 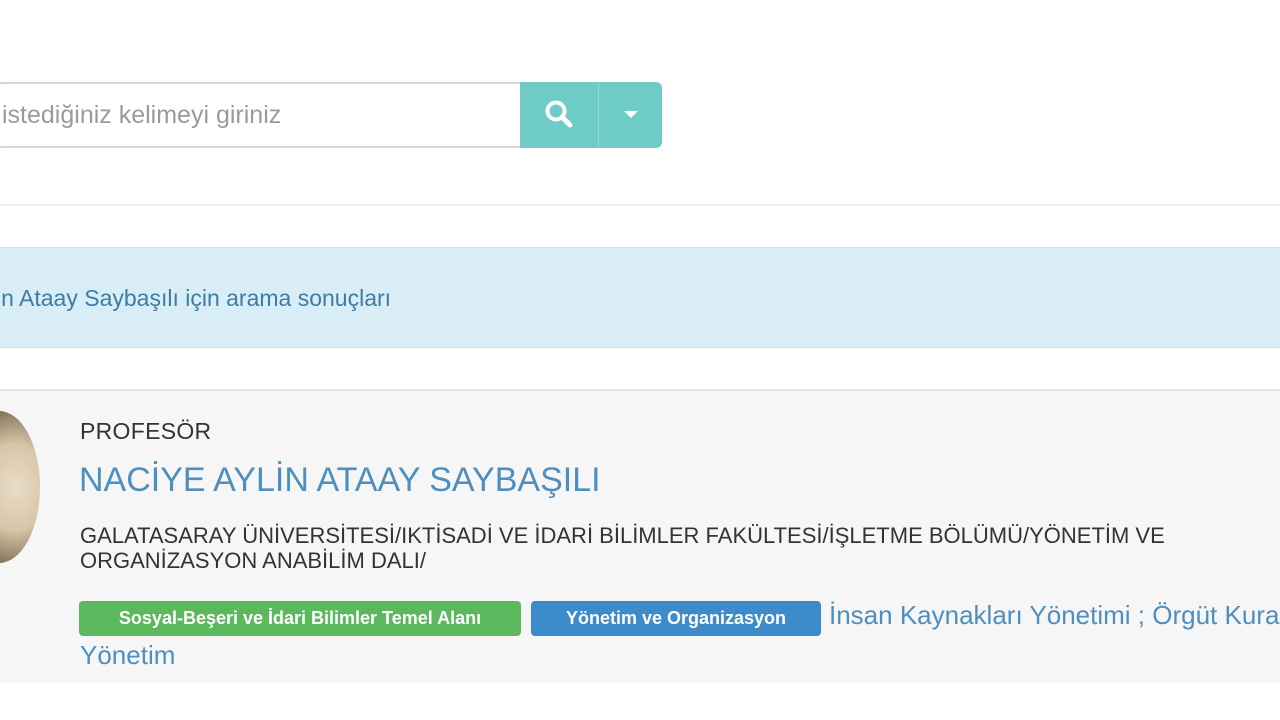 I want to click on search-options-dropdown, so click(x=630, y=115).